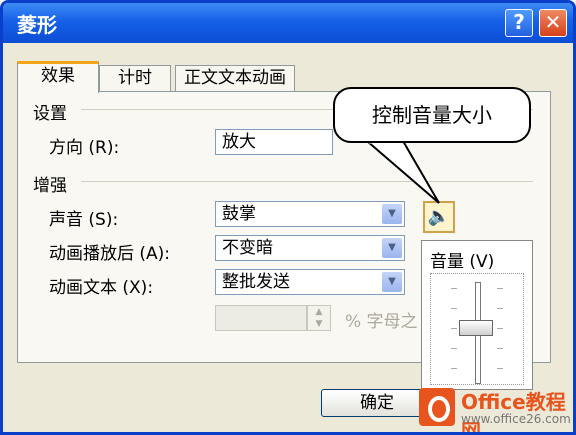 This screenshot has height=435, width=576. What do you see at coordinates (432, 115) in the screenshot?
I see `callout-bubble: 控制音量大小` at bounding box center [432, 115].